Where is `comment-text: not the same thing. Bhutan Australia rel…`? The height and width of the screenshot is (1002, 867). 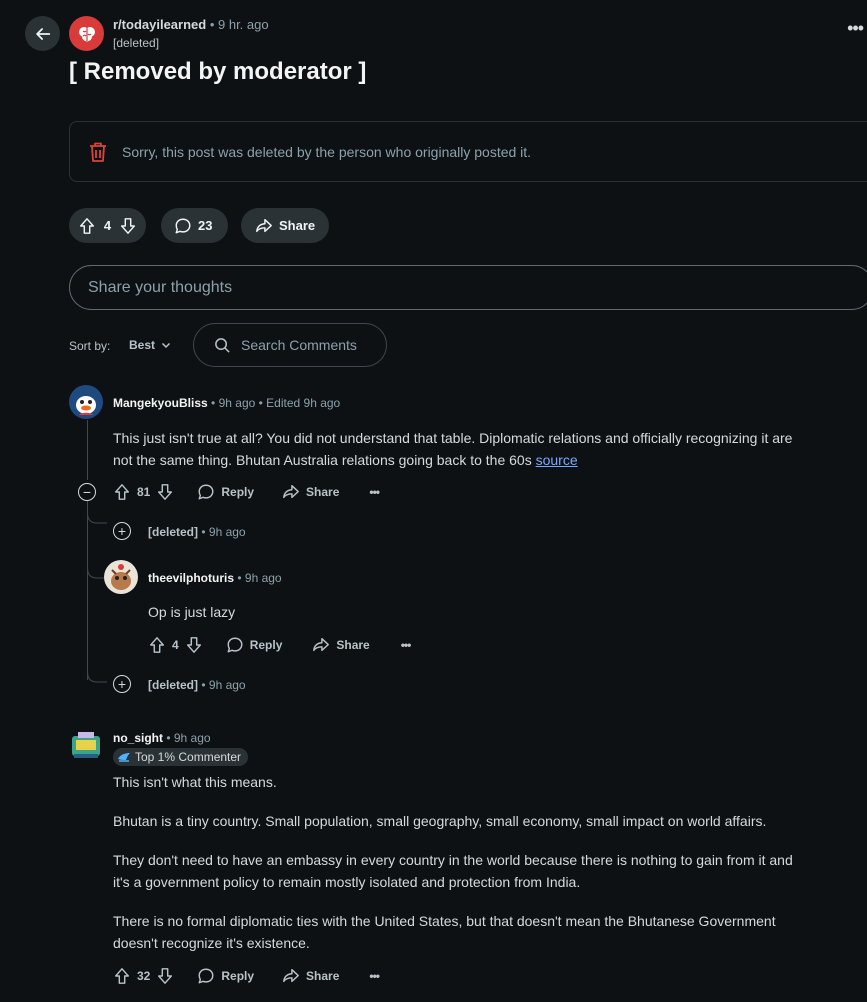
comment-text: not the same thing. Bhutan Australia rel… is located at coordinates (324, 460).